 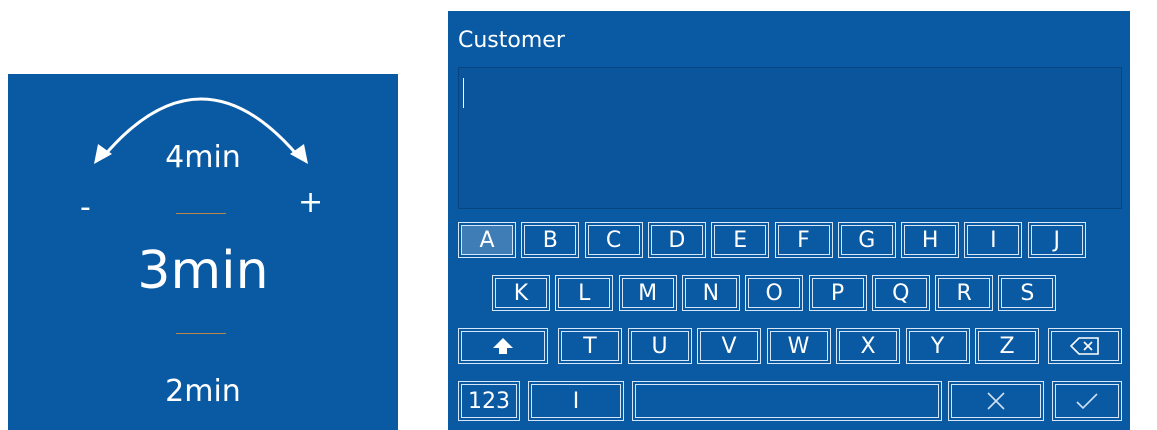 What do you see at coordinates (798, 346) in the screenshot?
I see `key-w: W` at bounding box center [798, 346].